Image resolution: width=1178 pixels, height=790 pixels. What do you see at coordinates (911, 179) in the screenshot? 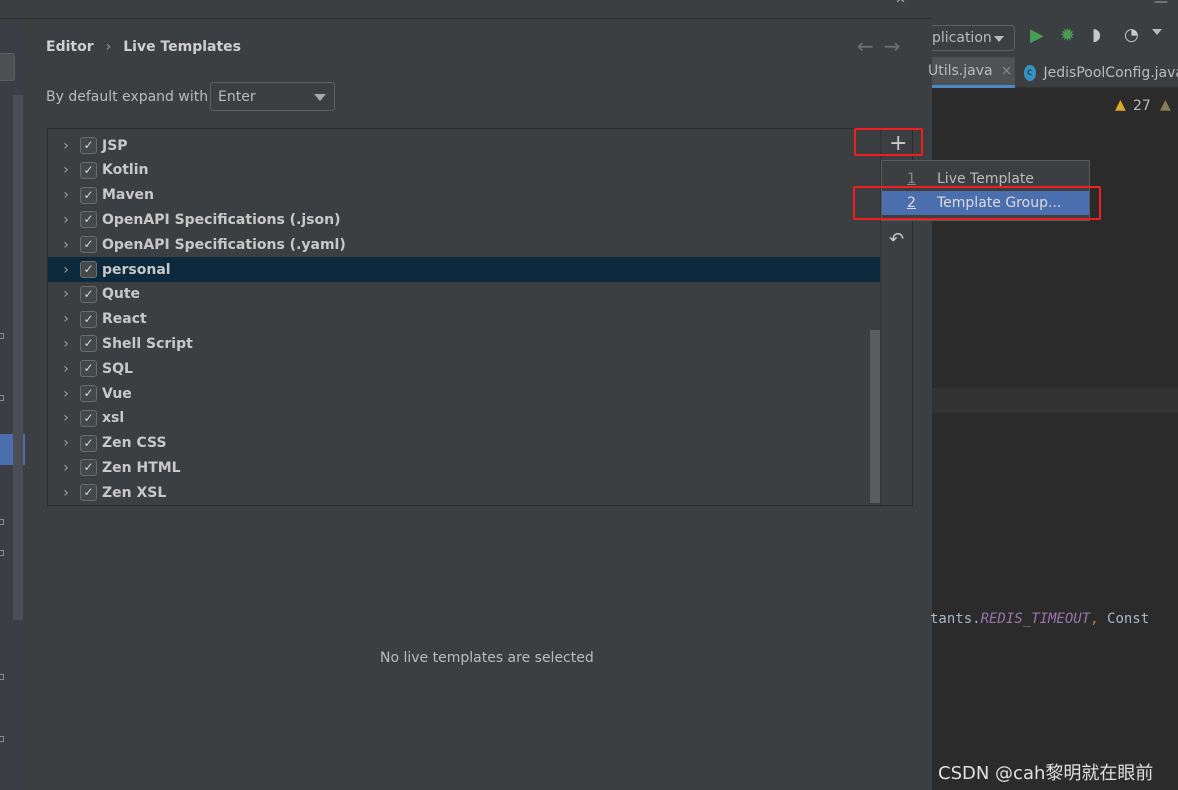
I see `menu-item-mnemonic: 1` at bounding box center [911, 179].